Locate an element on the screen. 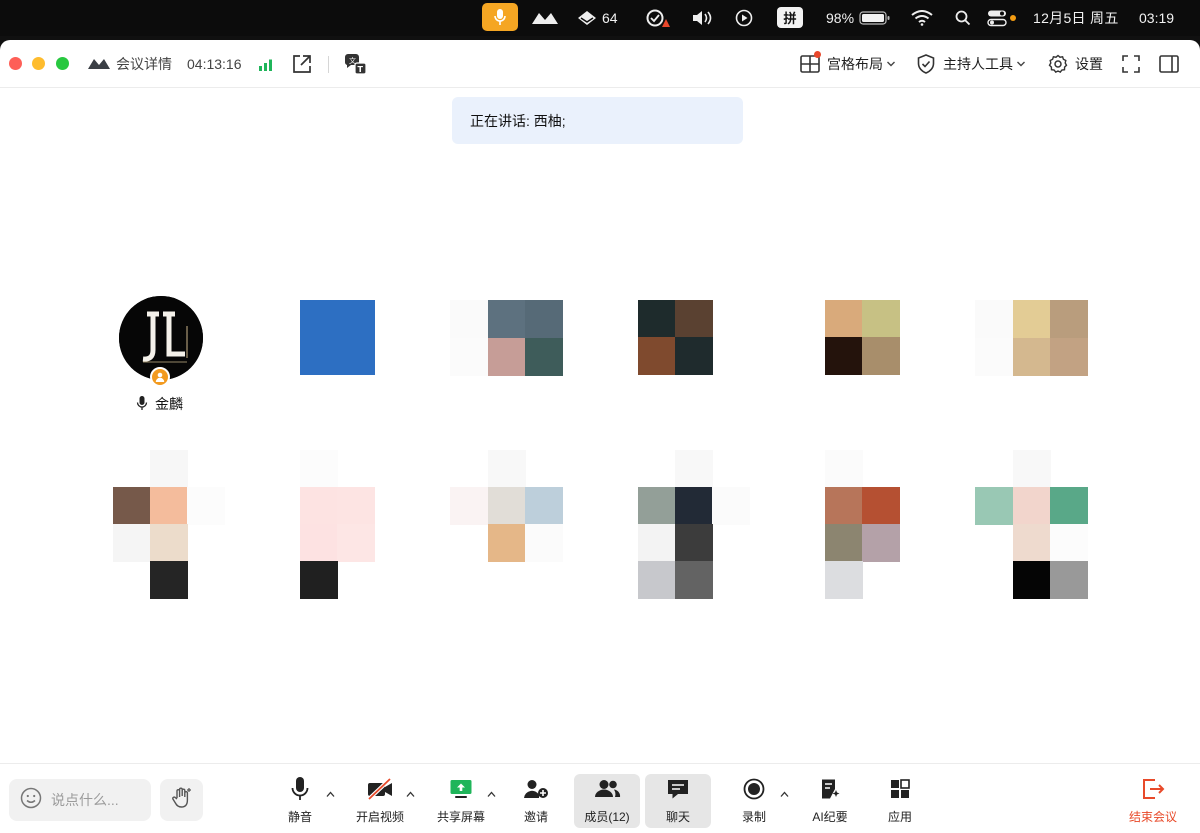  start-video-button: 开启视频 is located at coordinates (380, 801).